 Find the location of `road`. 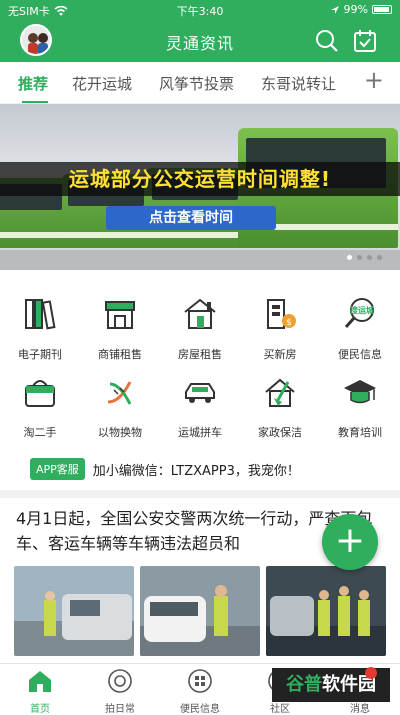

road is located at coordinates (200, 260).